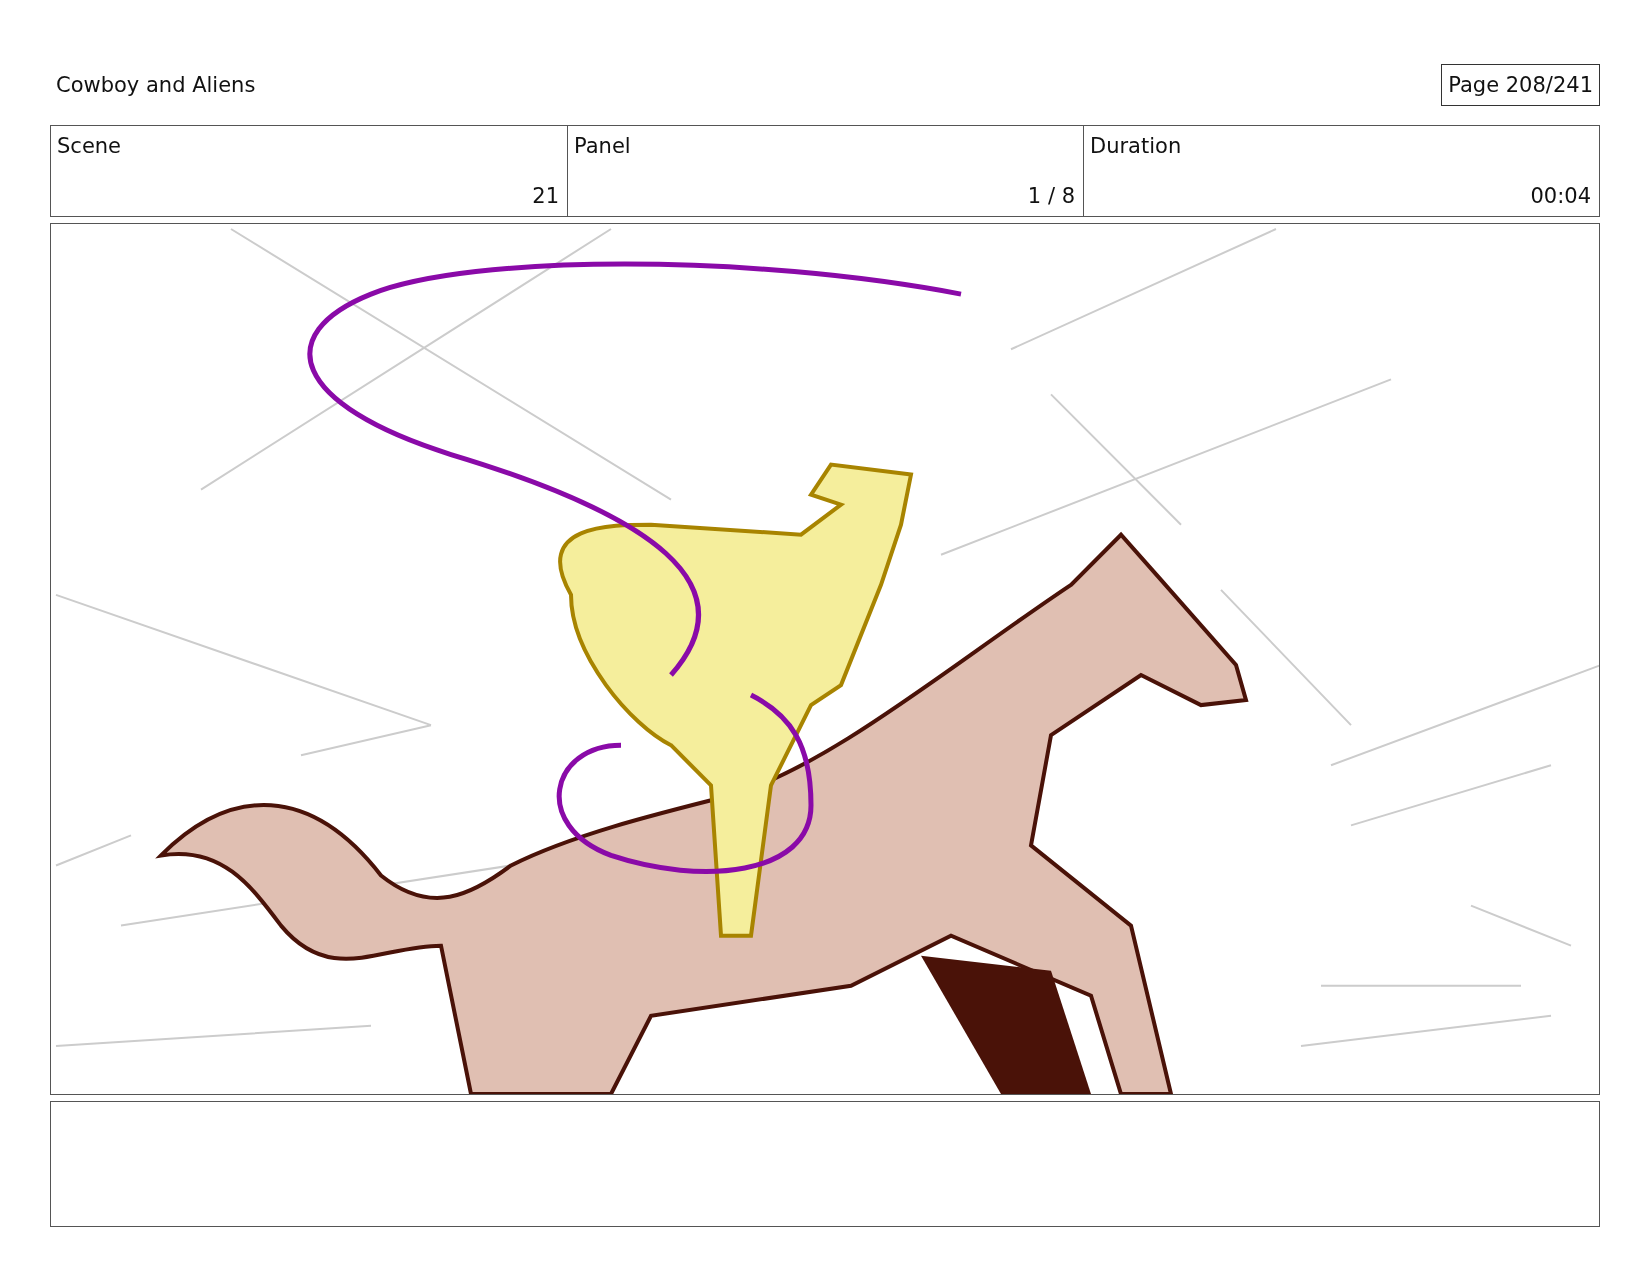 Image resolution: width=1650 pixels, height=1275 pixels. I want to click on page-number: Page 208/241, so click(1520, 85).